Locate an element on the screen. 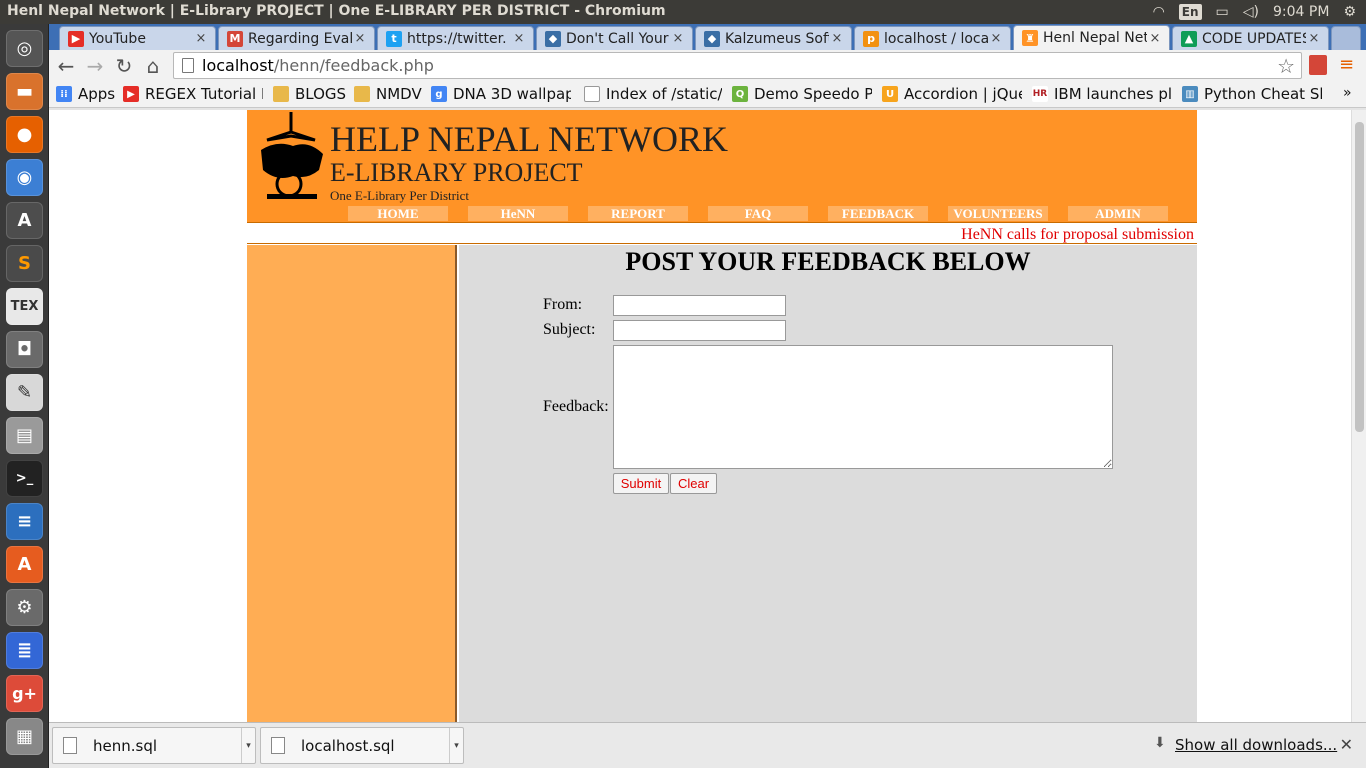 Image resolution: width=1366 pixels, height=768 pixels. proposal-notice-link: HeNN calls for proposal submission is located at coordinates (1077, 235).